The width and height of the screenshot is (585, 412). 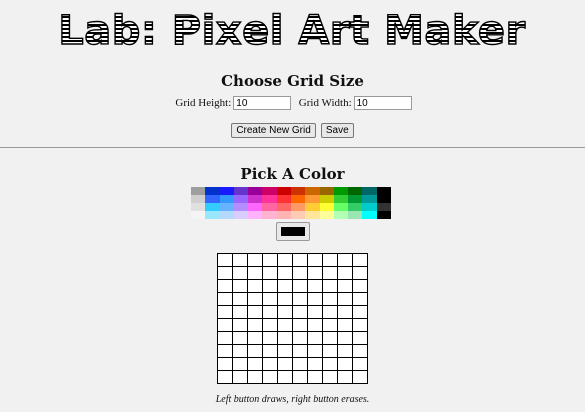 I want to click on pixel-canvas, so click(x=292, y=318).